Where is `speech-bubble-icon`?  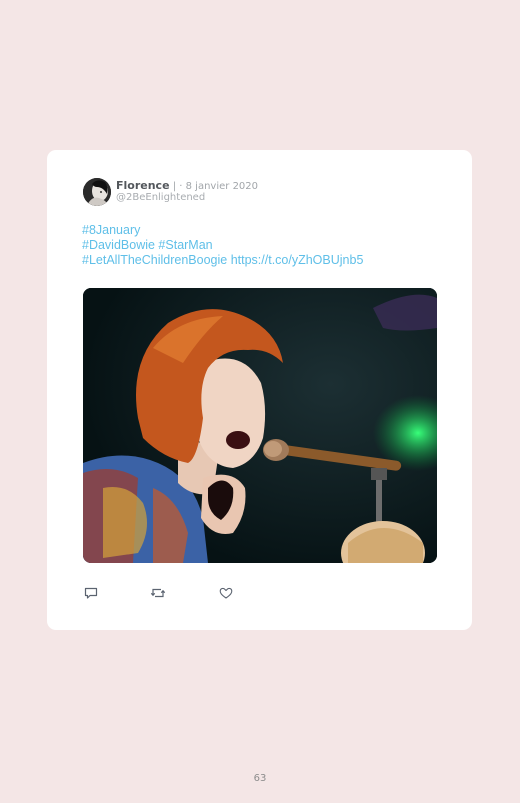 speech-bubble-icon is located at coordinates (91, 593).